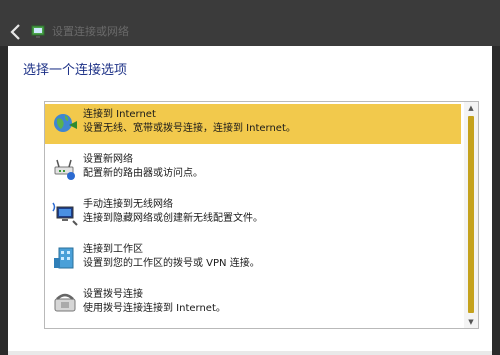 This screenshot has height=355, width=500. Describe the element at coordinates (65, 303) in the screenshot. I see `dialup-phone-icon` at that location.